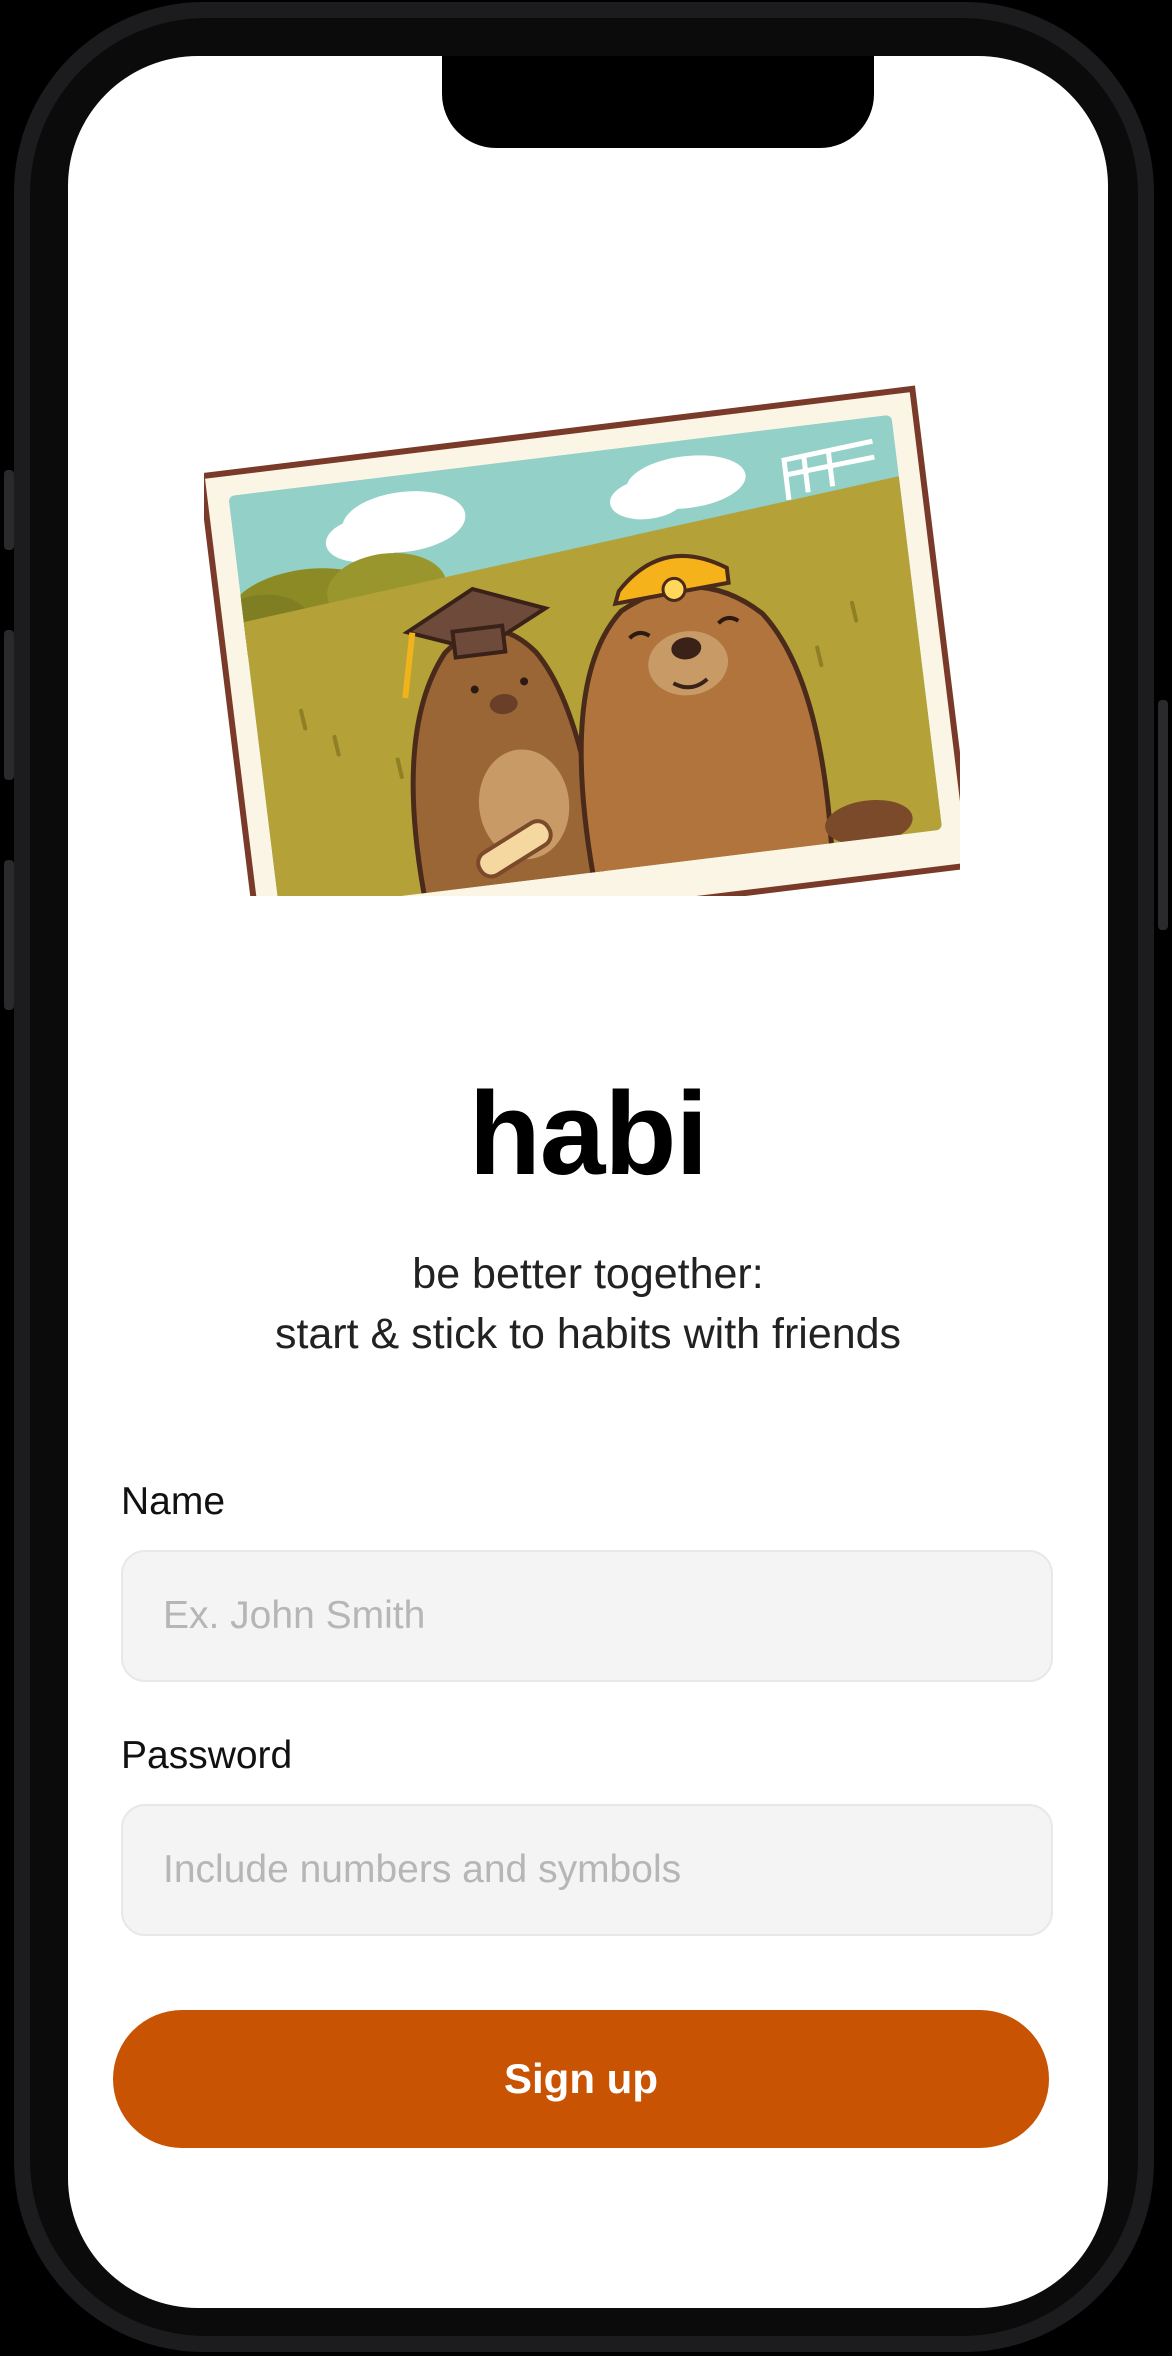 The height and width of the screenshot is (2356, 1172). What do you see at coordinates (9, 510) in the screenshot?
I see `mute-switch` at bounding box center [9, 510].